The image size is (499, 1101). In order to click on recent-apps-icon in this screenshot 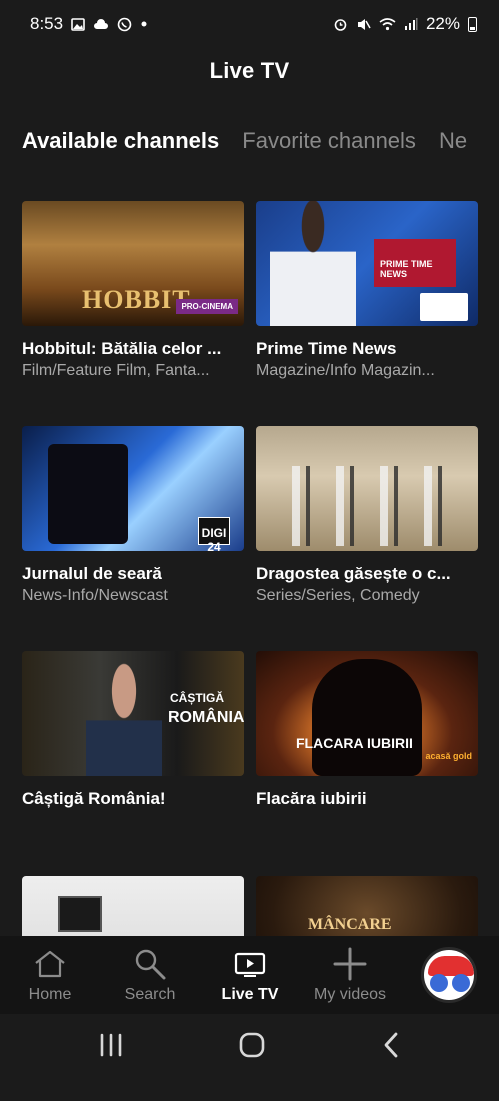, I will do `click(111, 1047)`.